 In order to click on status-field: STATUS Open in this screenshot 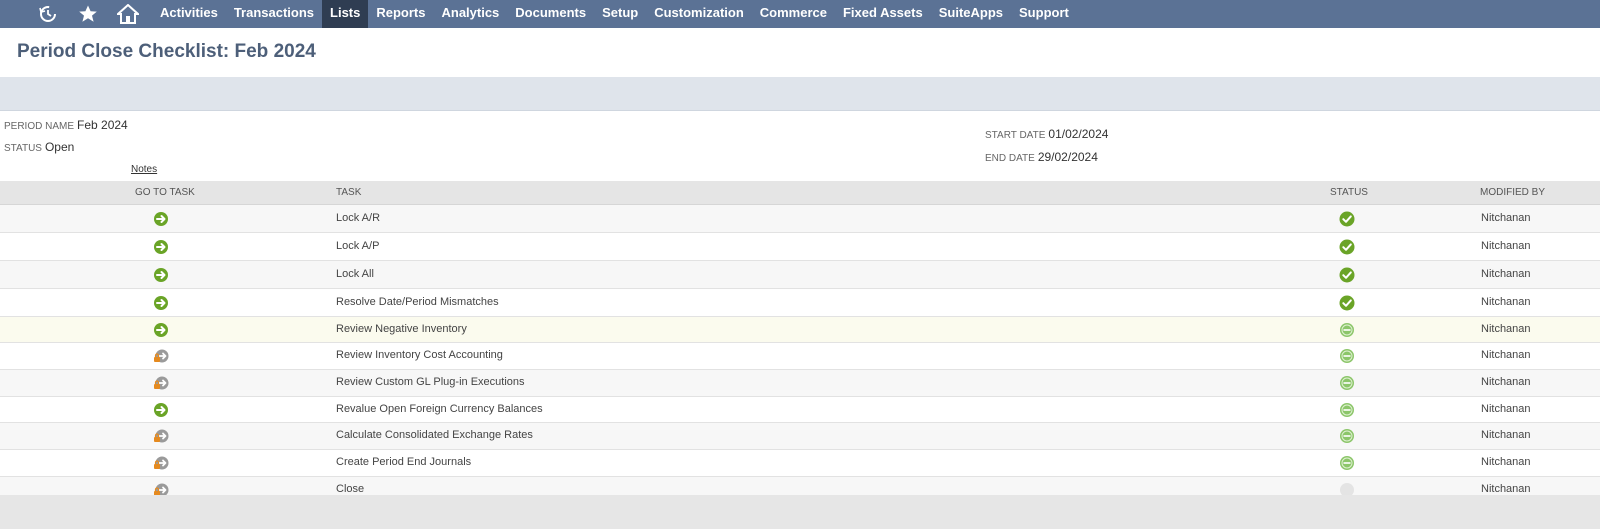, I will do `click(39, 147)`.